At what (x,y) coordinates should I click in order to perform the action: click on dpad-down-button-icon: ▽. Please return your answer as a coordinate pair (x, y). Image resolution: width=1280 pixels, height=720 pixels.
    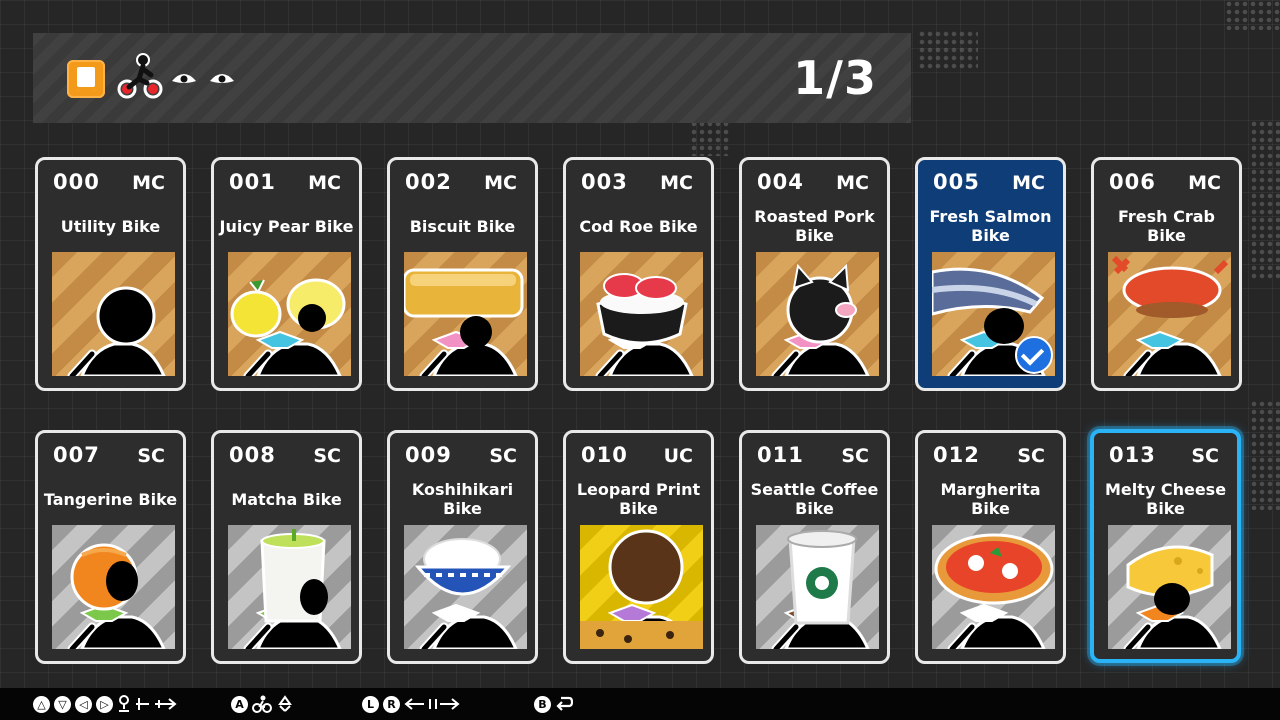
    Looking at the image, I should click on (62, 704).